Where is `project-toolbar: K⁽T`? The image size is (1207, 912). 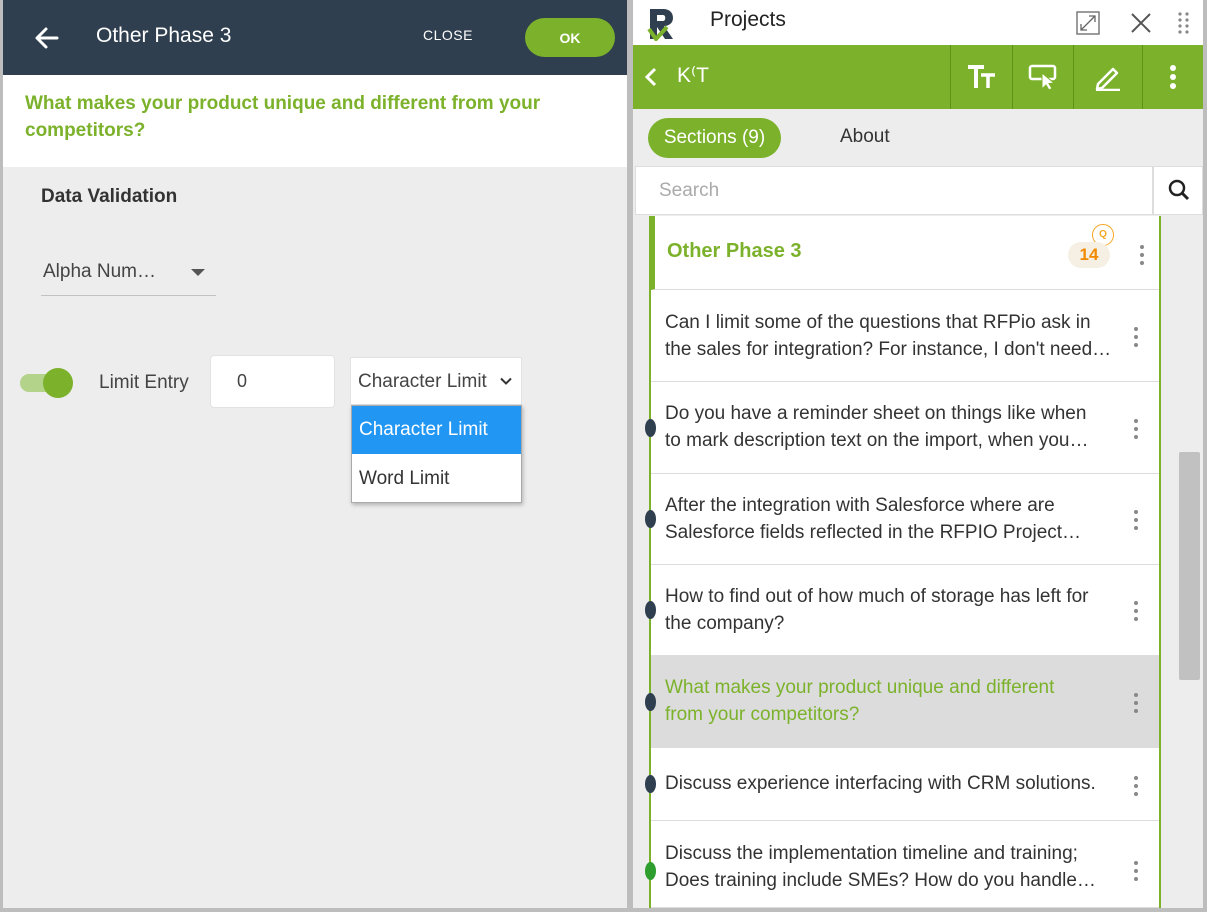
project-toolbar: K⁽T is located at coordinates (918, 77).